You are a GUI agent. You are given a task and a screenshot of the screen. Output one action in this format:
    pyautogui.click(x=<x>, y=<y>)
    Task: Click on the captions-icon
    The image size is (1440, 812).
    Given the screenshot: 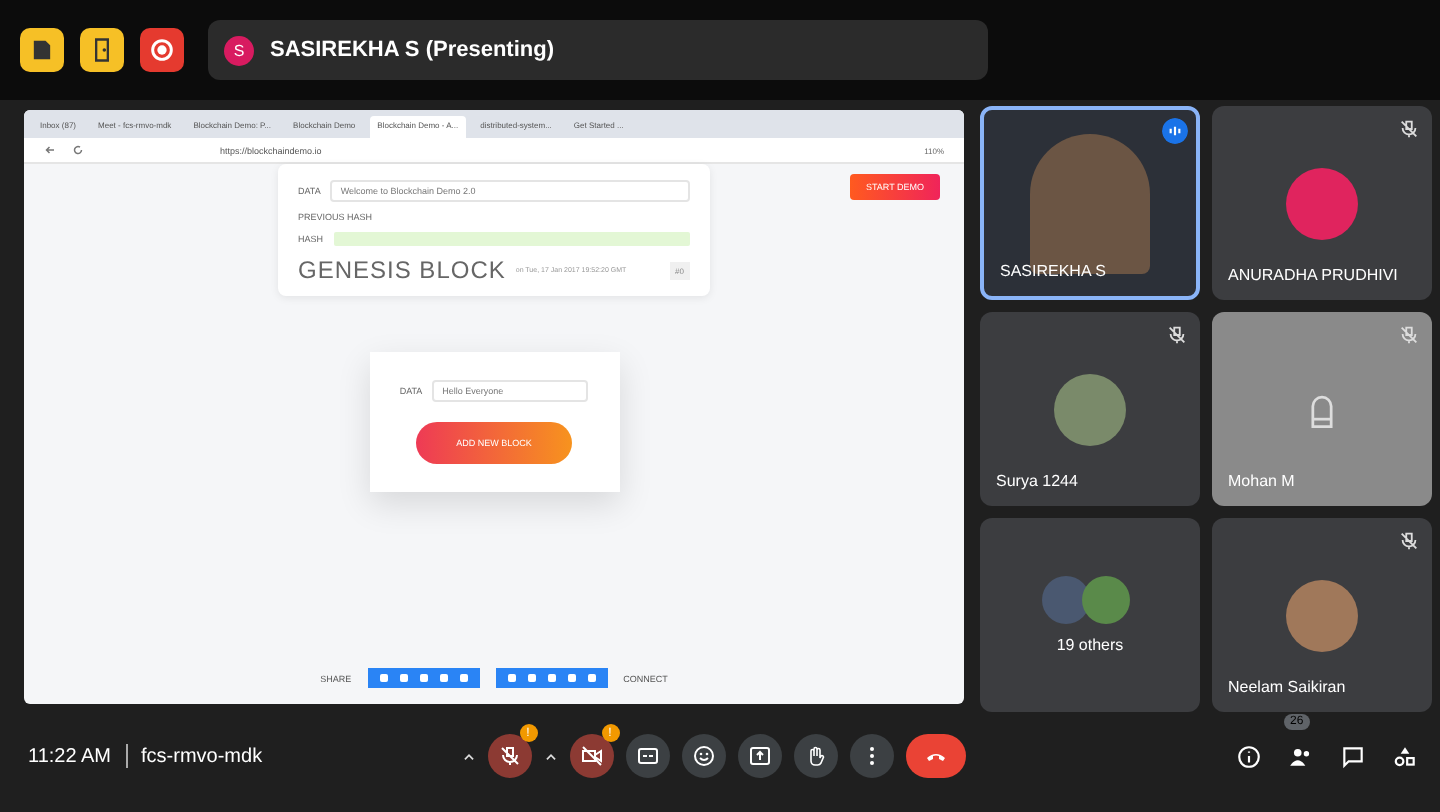 What is the action you would take?
    pyautogui.click(x=647, y=756)
    